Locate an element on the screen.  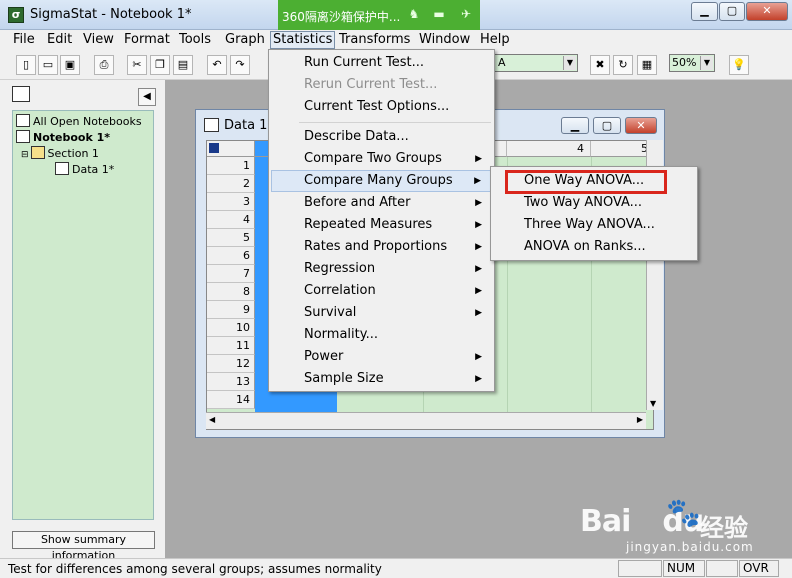
column-header-5: 5 is located at coordinates (622, 149).